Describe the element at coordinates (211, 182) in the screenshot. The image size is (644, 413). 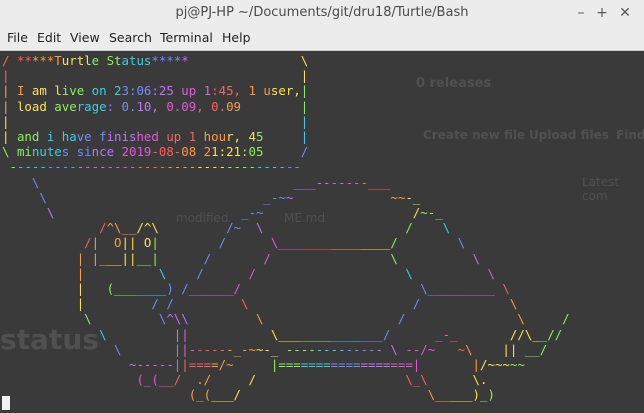
I see `turtle-line: \ ___-------___` at that location.